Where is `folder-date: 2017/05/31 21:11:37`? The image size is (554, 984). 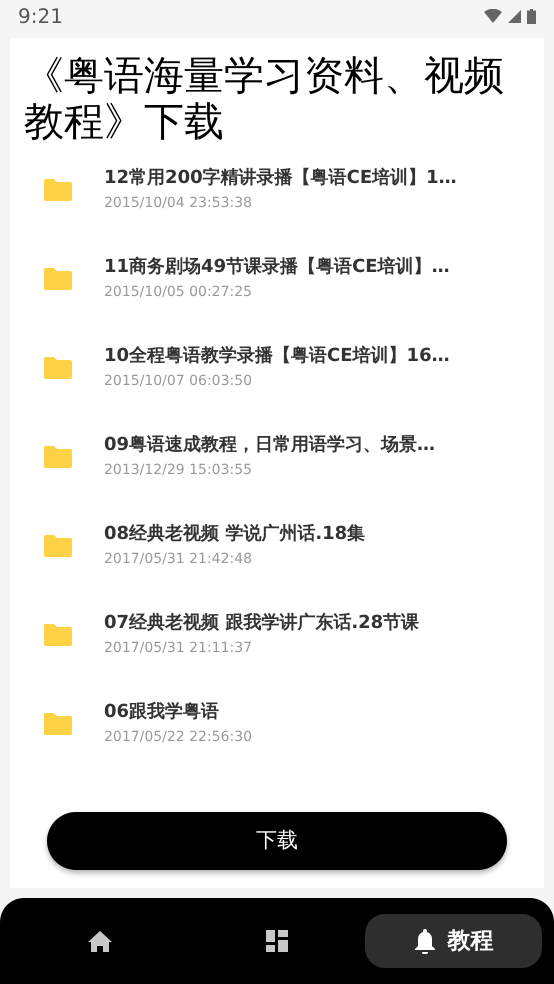 folder-date: 2017/05/31 21:11:37 is located at coordinates (179, 648).